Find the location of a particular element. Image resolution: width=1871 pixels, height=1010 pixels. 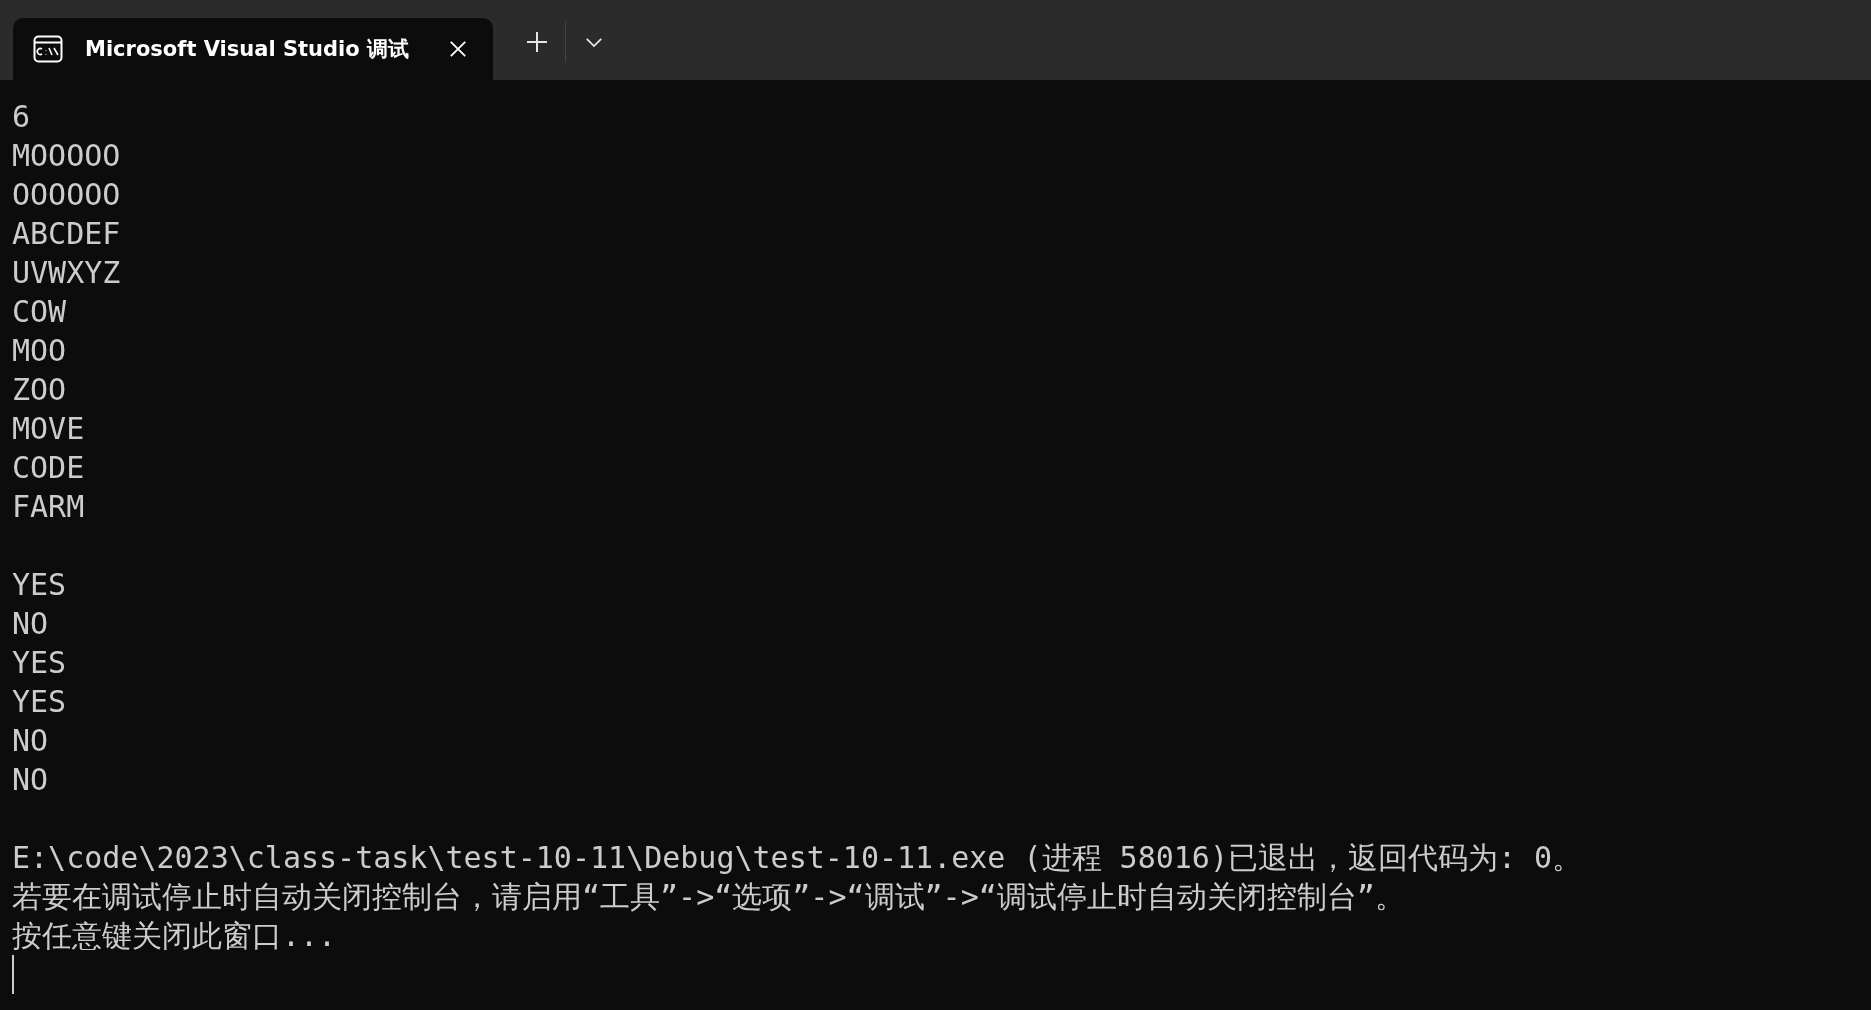

chevron-down-icon is located at coordinates (594, 42).